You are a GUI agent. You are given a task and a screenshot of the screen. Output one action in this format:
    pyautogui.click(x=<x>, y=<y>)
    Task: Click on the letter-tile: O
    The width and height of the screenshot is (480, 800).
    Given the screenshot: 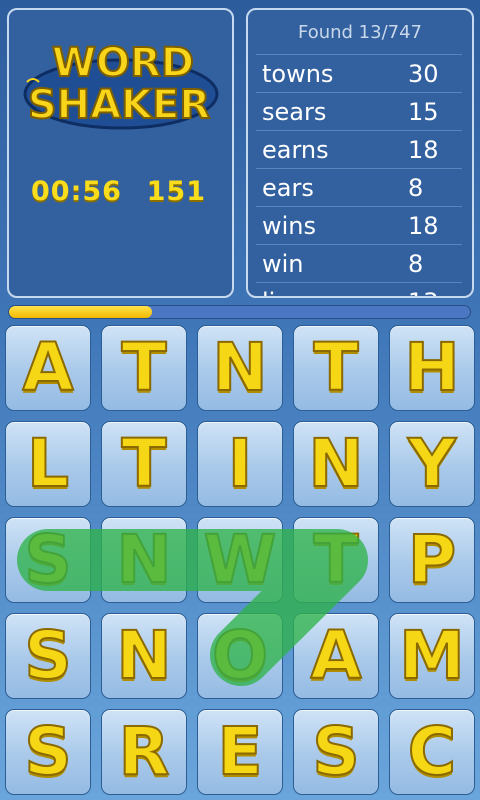 What is the action you would take?
    pyautogui.click(x=240, y=656)
    